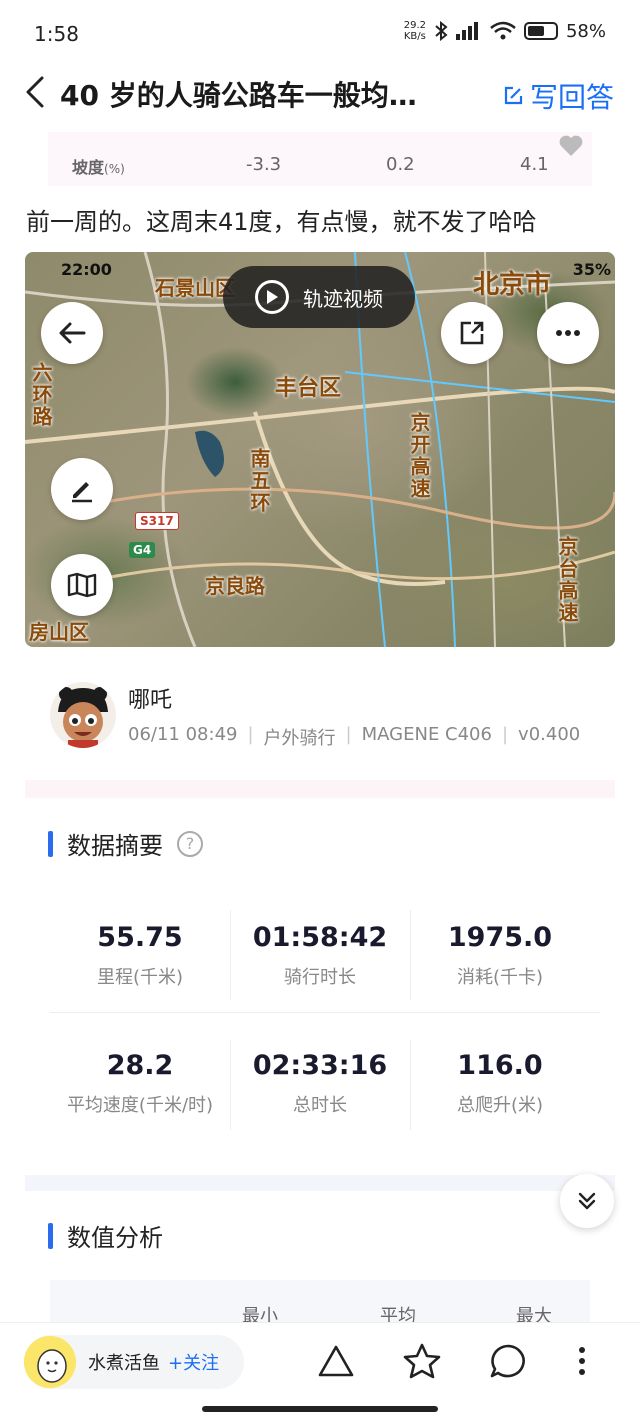 The height and width of the screenshot is (1422, 640). What do you see at coordinates (320, 159) in the screenshot?
I see `slope-row: 坡度(%) -3.3 0.2 4.1` at bounding box center [320, 159].